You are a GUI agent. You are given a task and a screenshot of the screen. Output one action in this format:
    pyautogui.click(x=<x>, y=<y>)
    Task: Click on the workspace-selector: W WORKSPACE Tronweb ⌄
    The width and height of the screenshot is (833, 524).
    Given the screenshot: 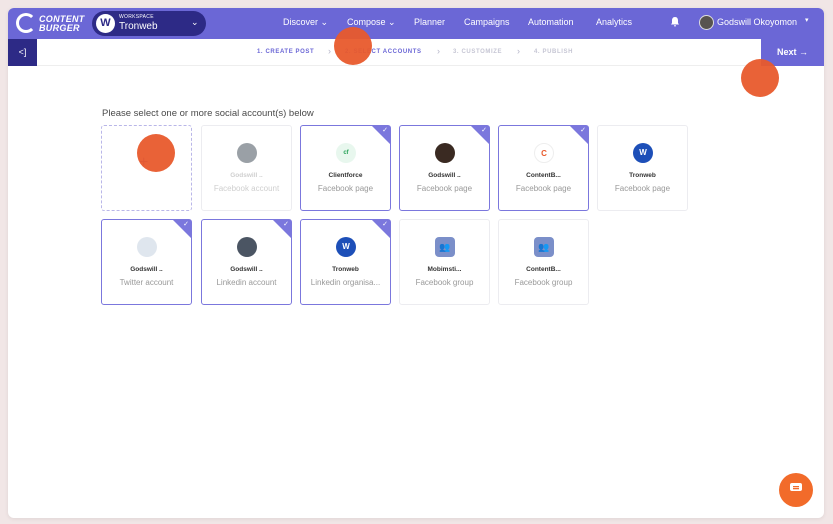 What is the action you would take?
    pyautogui.click(x=149, y=23)
    